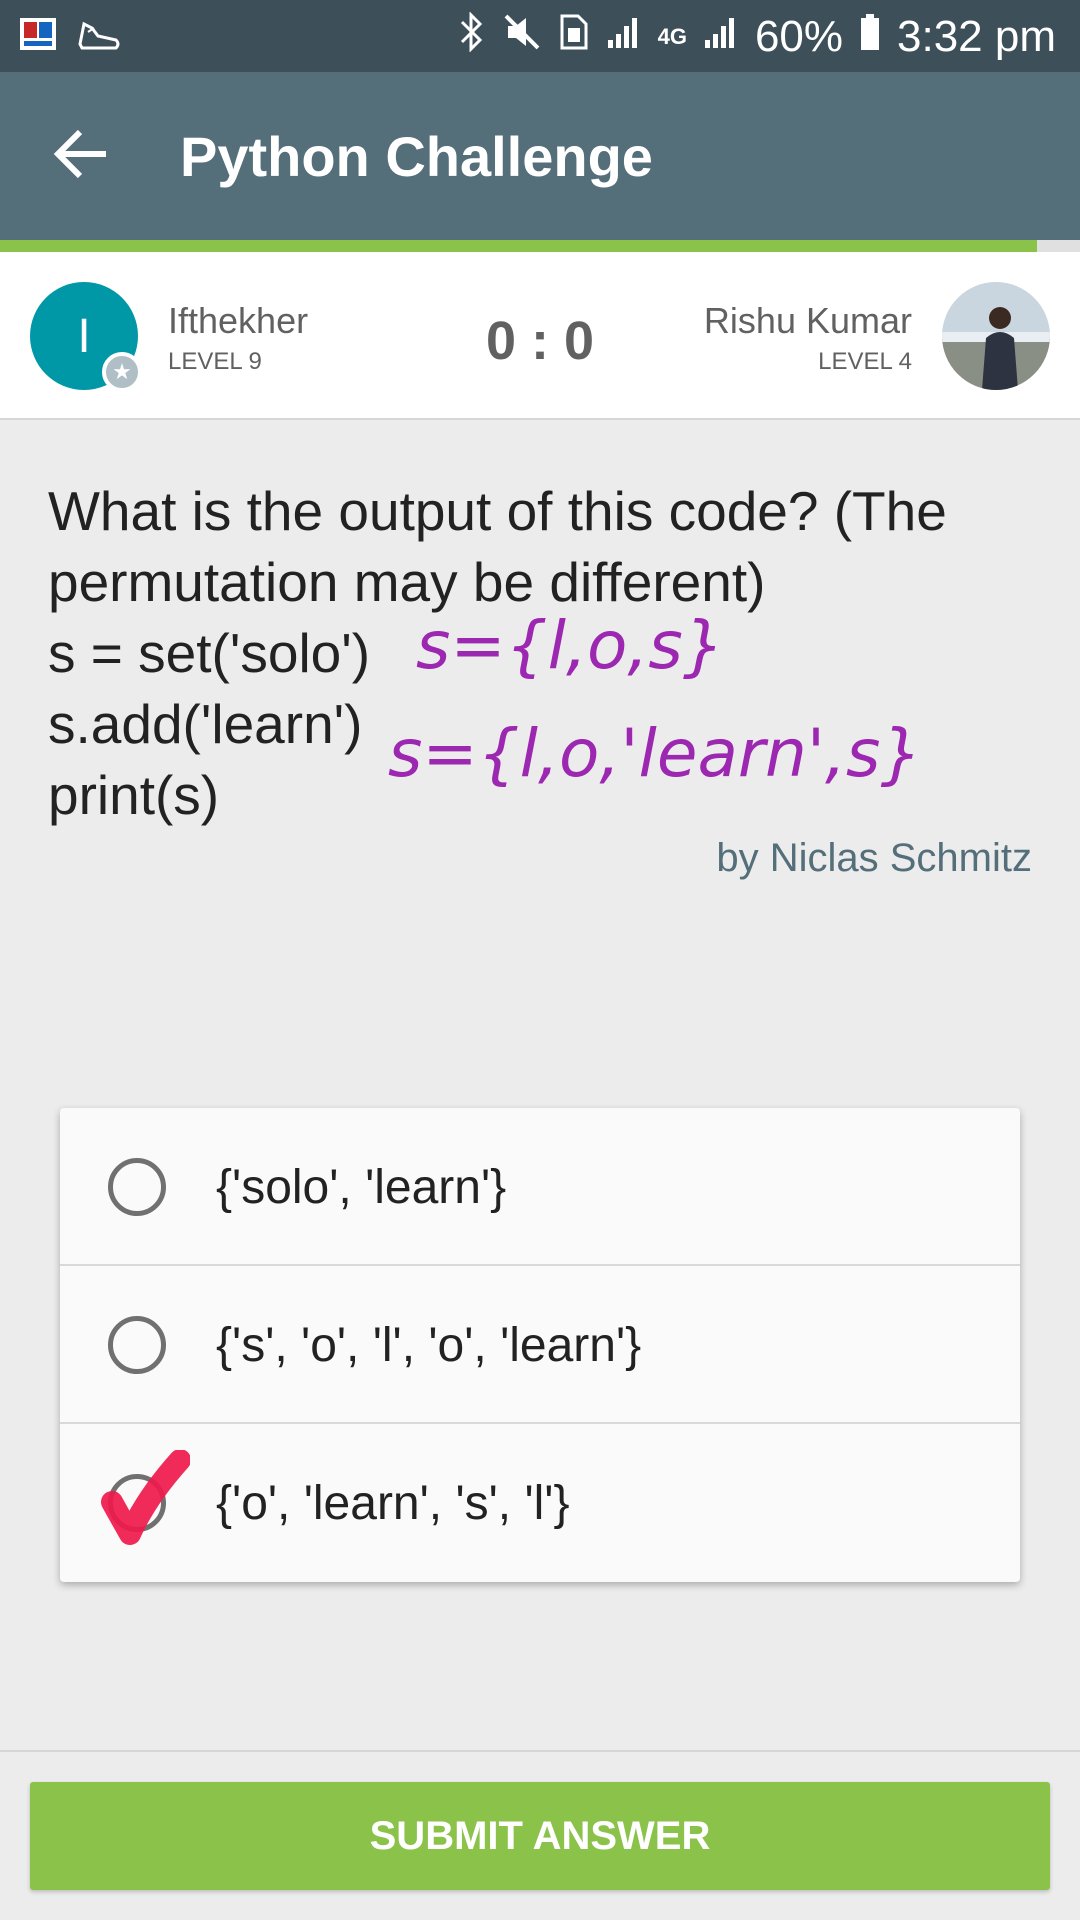  What do you see at coordinates (393, 1503) in the screenshot?
I see `option-label: {'o', 'learn', 's', 'l'}` at bounding box center [393, 1503].